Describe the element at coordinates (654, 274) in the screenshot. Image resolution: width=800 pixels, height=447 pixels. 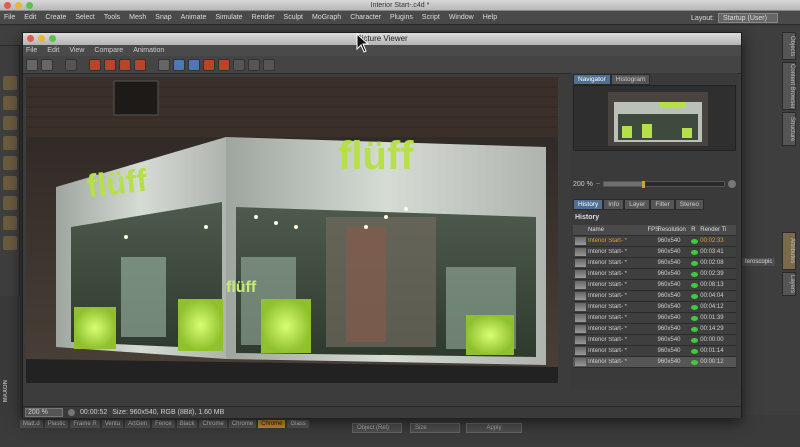
I see `history-row: Interior Start- * 960x540 00:02:39` at that location.